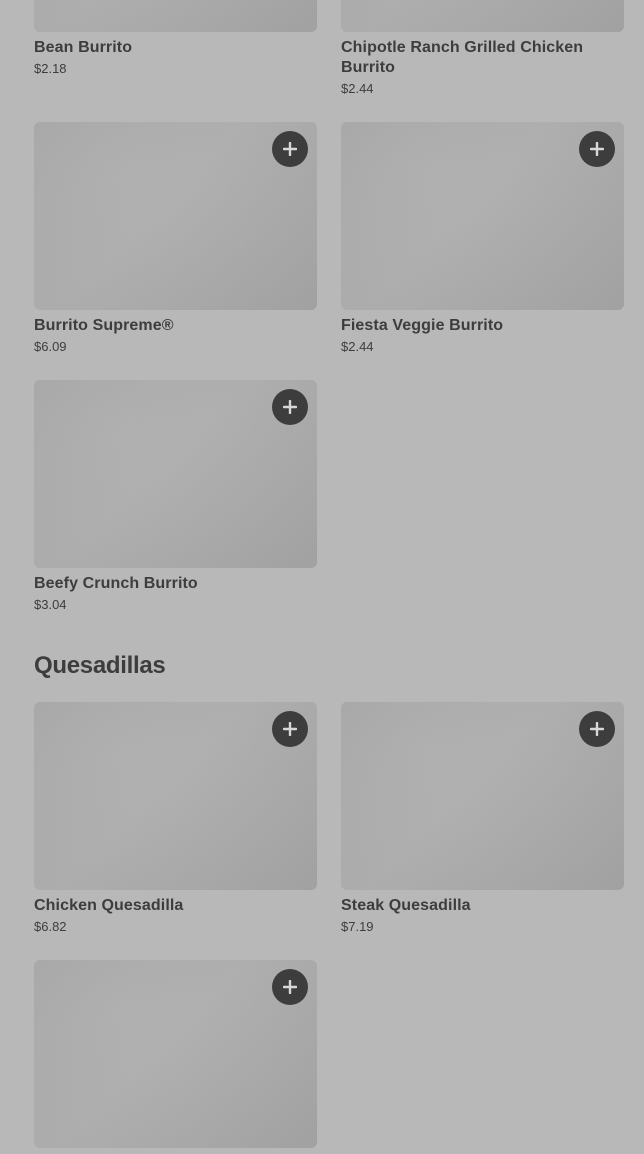 Image resolution: width=644 pixels, height=1154 pixels. What do you see at coordinates (175, 906) in the screenshot?
I see `menu-item-name: Chicken Quesadilla` at bounding box center [175, 906].